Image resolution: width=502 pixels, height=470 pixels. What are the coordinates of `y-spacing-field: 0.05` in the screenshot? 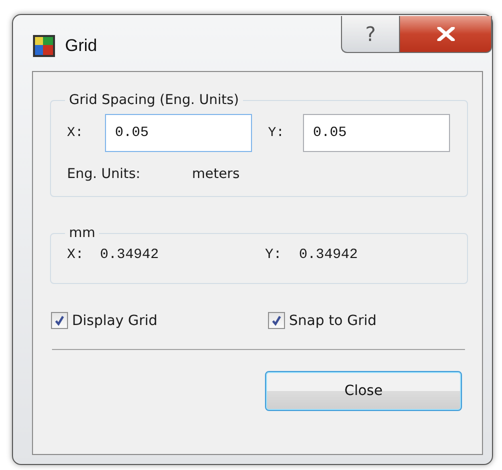 It's located at (376, 133).